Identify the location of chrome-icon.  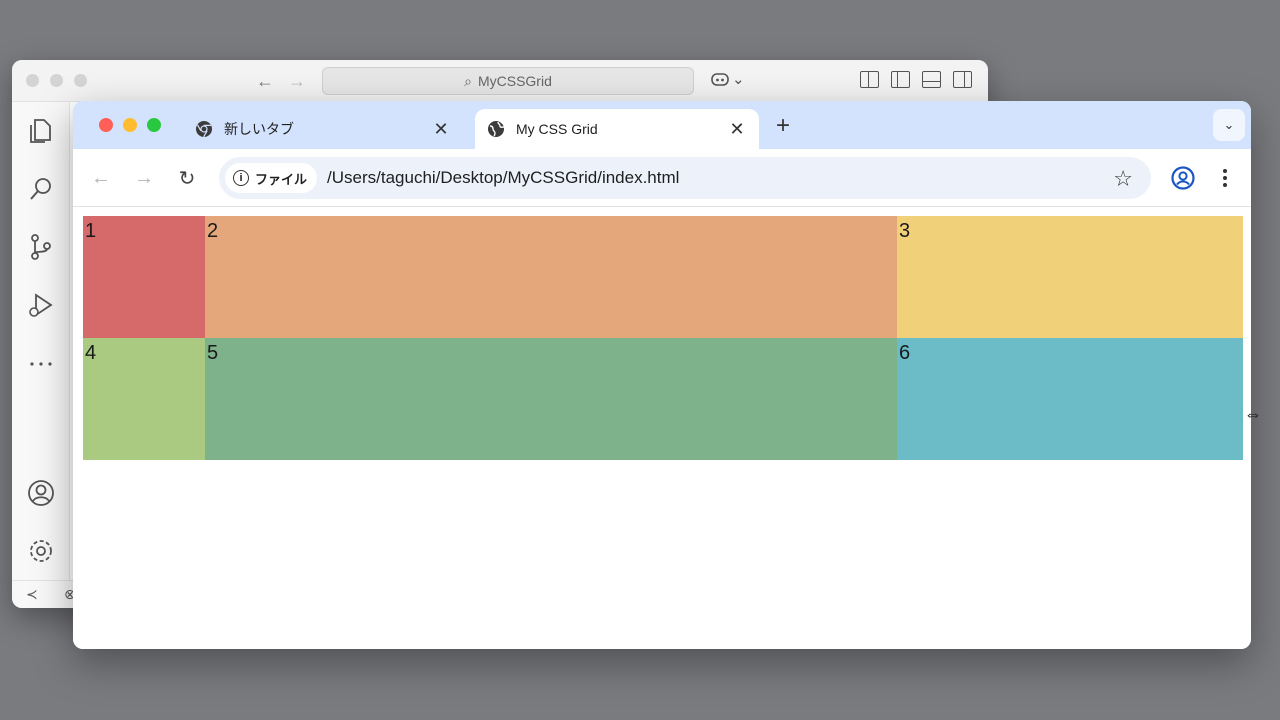
(204, 129).